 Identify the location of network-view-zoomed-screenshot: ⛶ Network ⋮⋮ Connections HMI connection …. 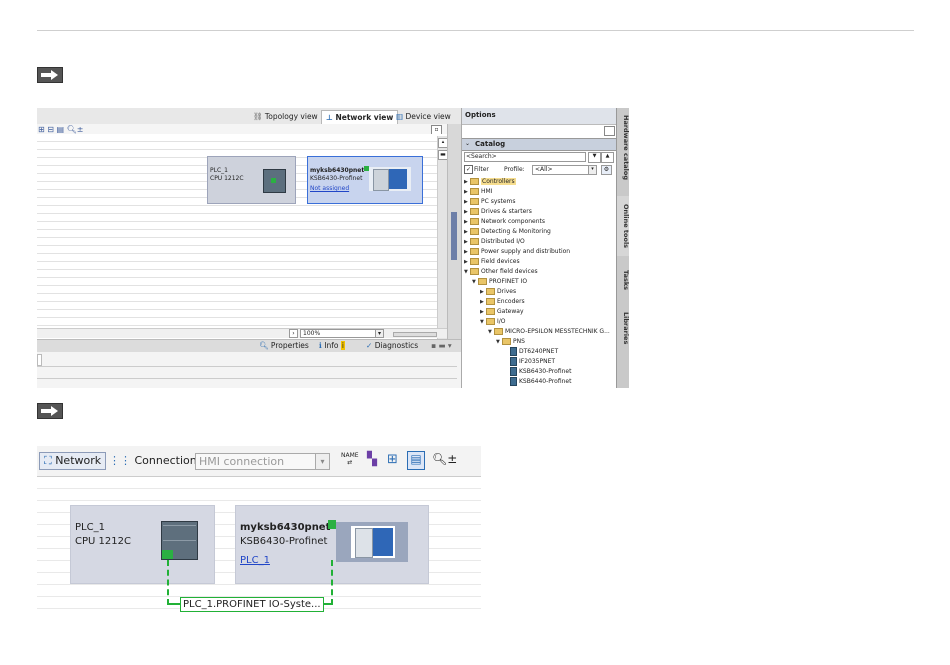
(259, 531).